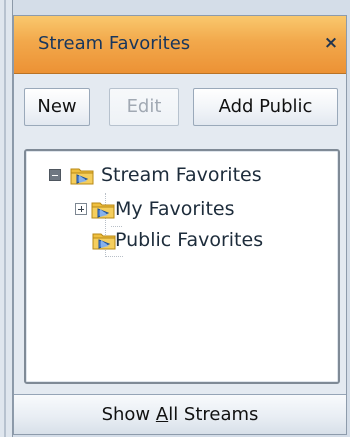  Describe the element at coordinates (265, 107) in the screenshot. I see `add-public-button: Add Public` at that location.